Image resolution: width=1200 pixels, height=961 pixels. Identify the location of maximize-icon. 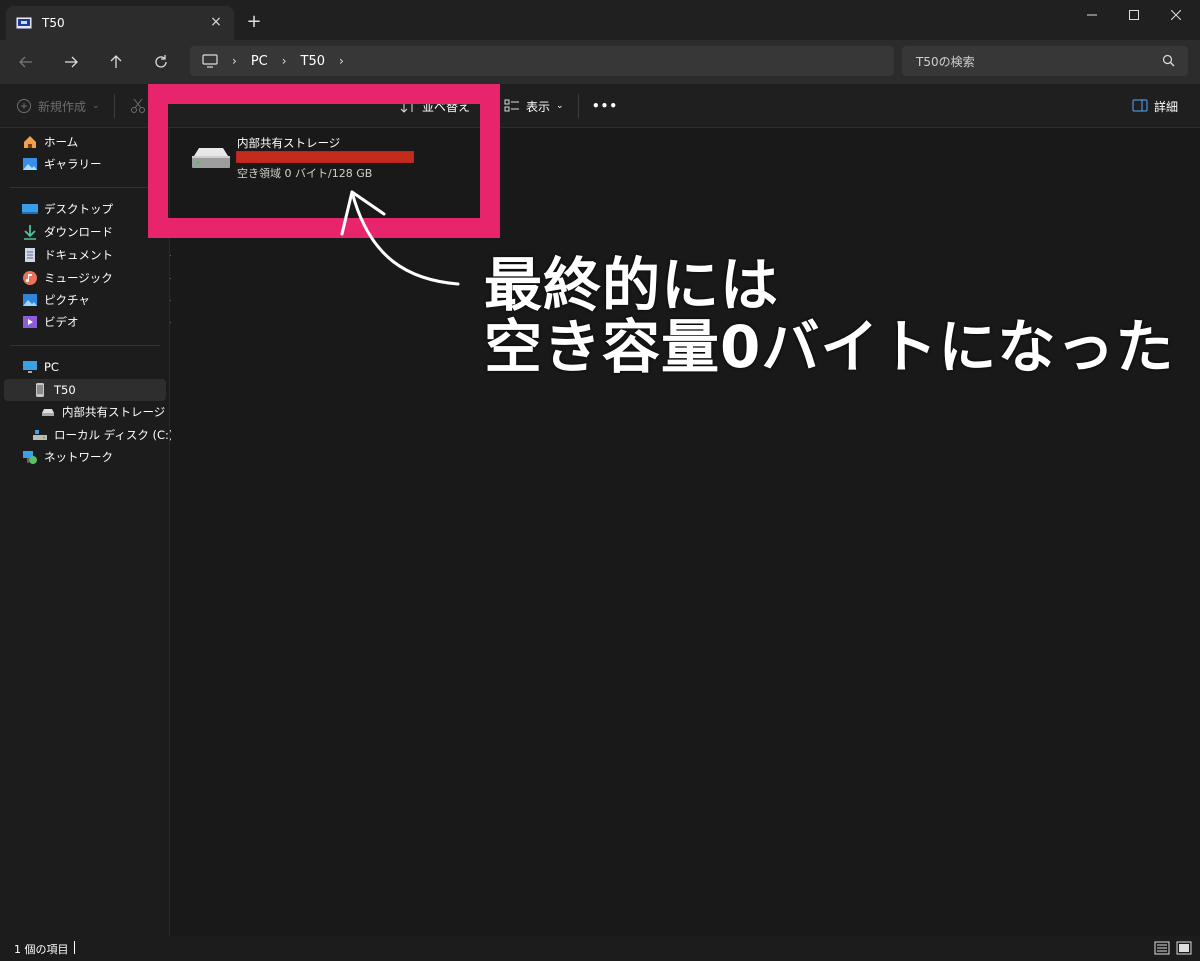
(1134, 15).